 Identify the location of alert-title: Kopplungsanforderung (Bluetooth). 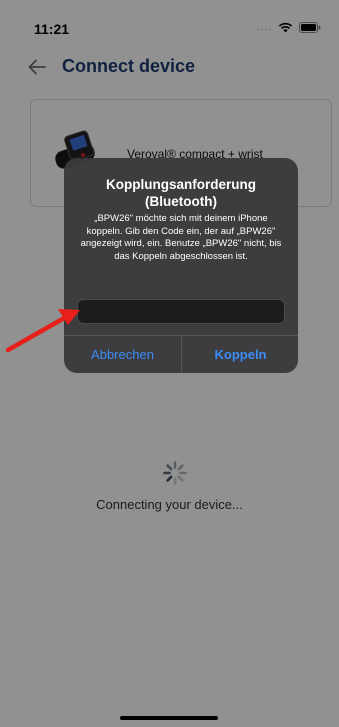
(181, 193).